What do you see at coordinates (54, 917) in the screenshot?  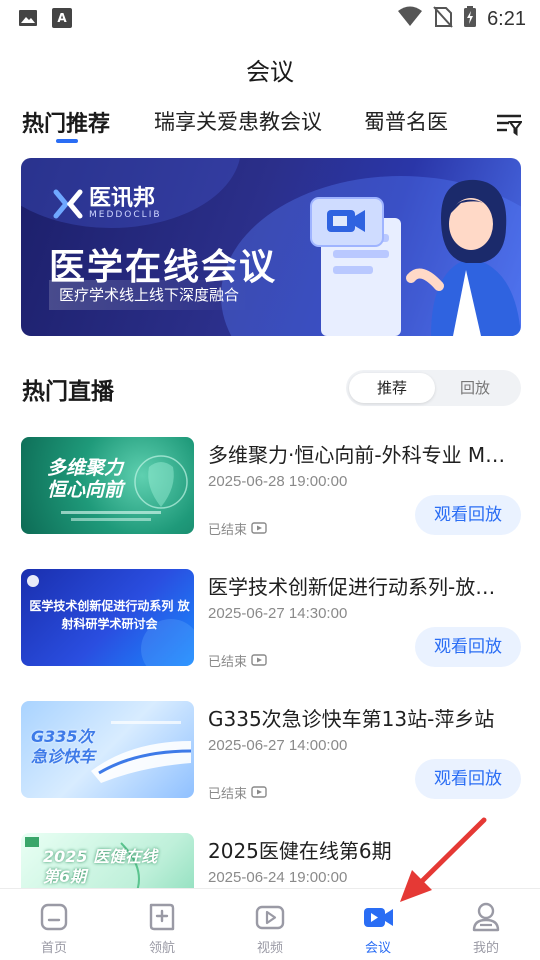 I see `home-icon` at bounding box center [54, 917].